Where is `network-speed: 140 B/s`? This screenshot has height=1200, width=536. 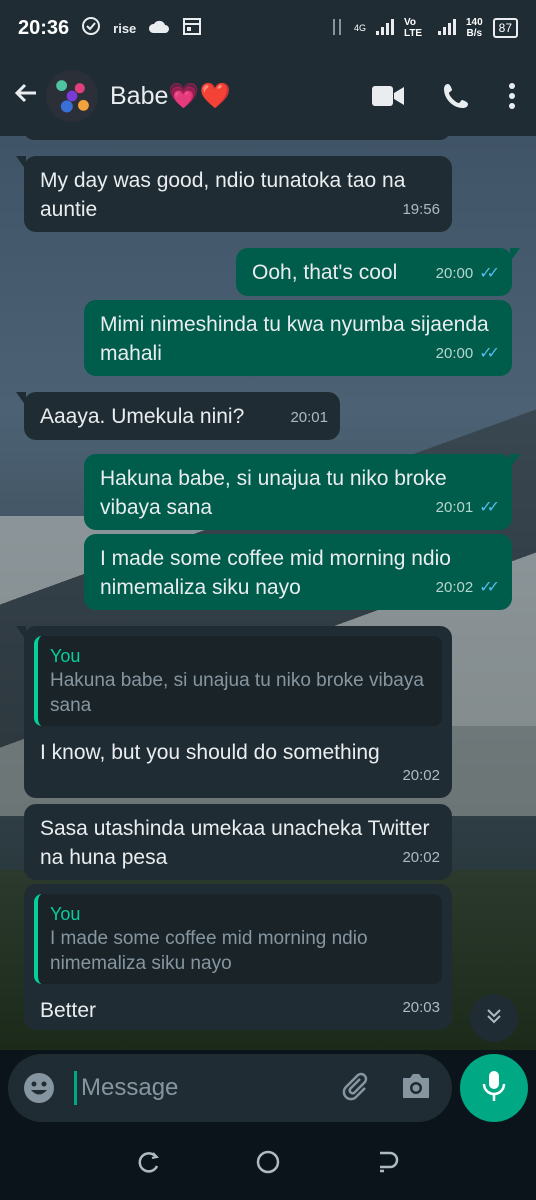 network-speed: 140 B/s is located at coordinates (474, 28).